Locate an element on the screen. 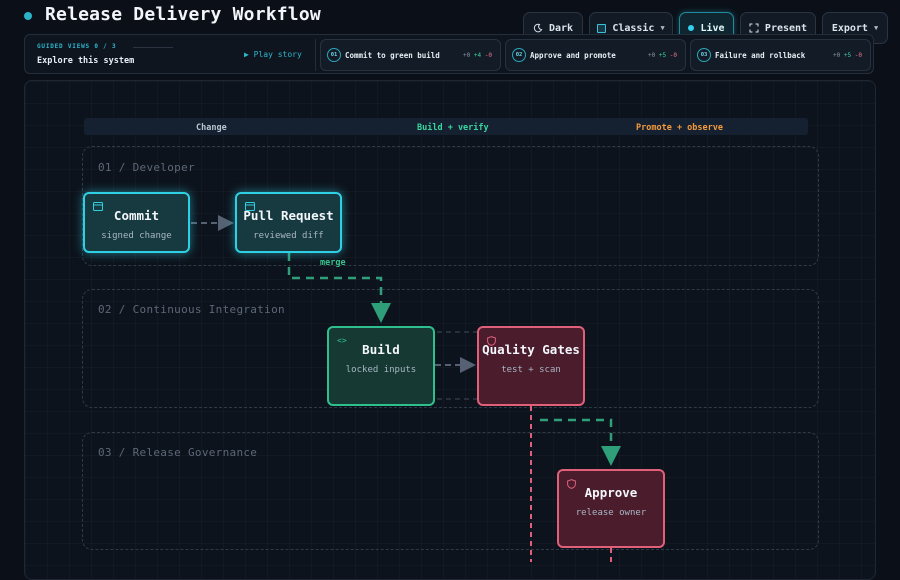 This screenshot has height=580, width=900. node-build: <> Build locked inputs is located at coordinates (381, 366).